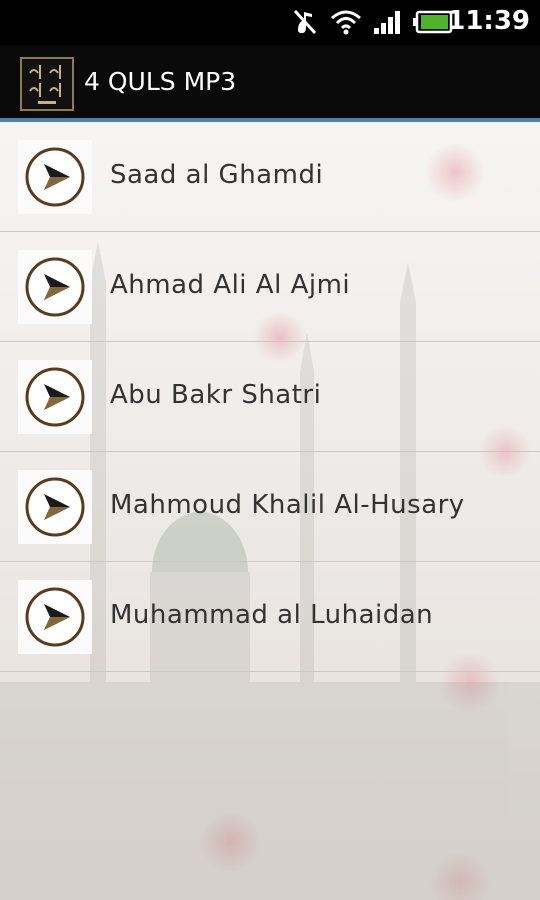 The height and width of the screenshot is (900, 540). Describe the element at coordinates (488, 21) in the screenshot. I see `clock: 11:39` at that location.